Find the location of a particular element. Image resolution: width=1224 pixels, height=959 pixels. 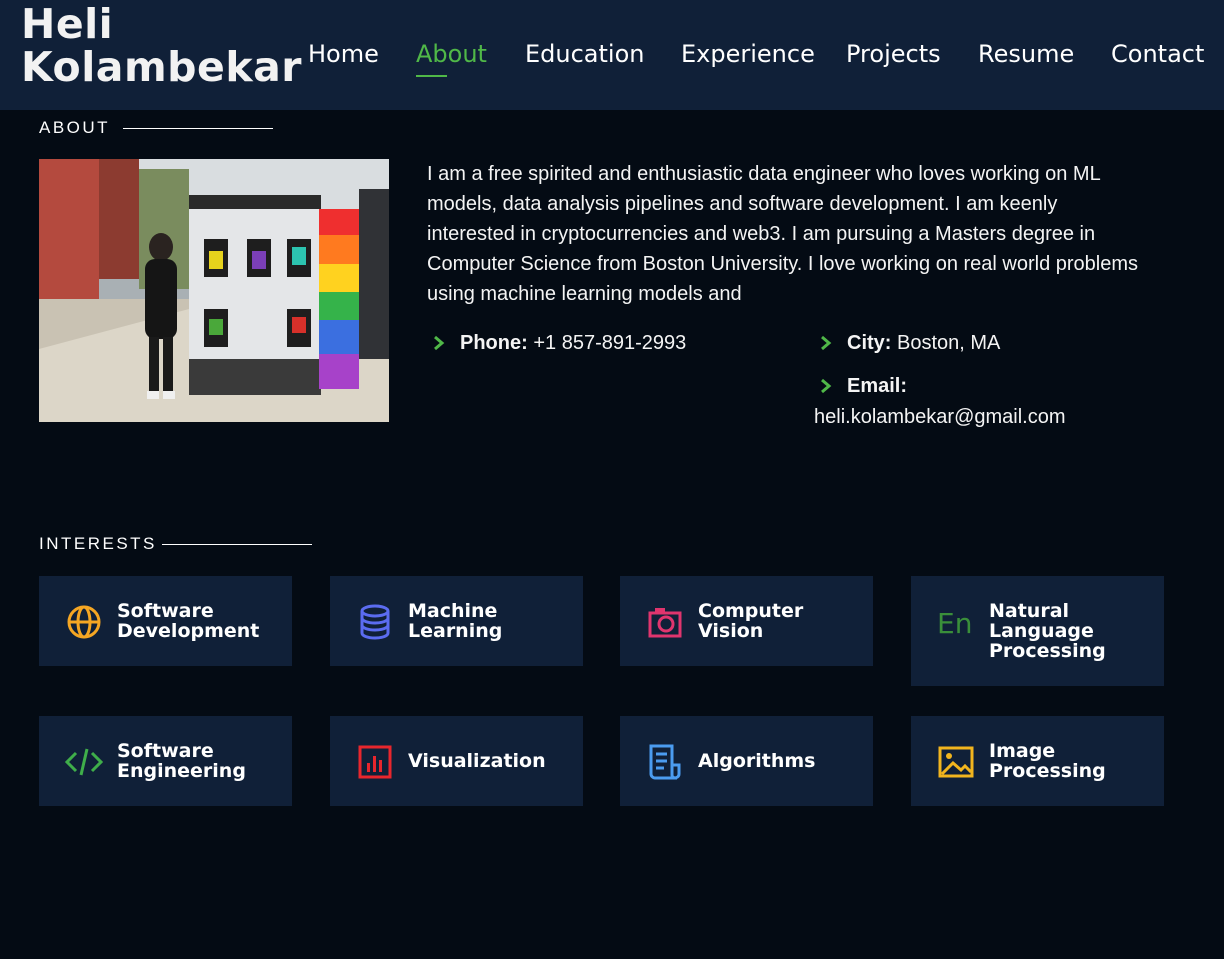

site-logo: Heli Kolambekar is located at coordinates (161, 46).